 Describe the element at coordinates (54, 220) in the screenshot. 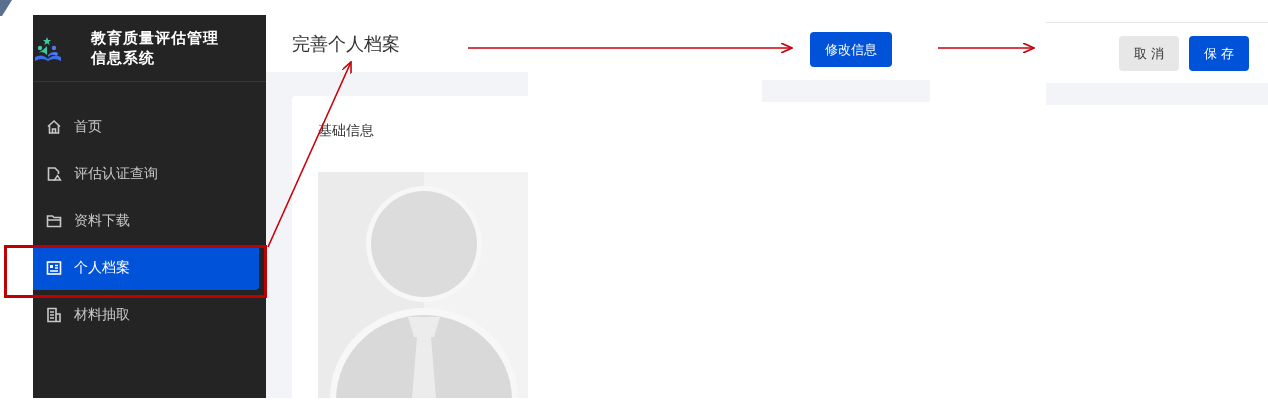

I see `folder-icon` at that location.